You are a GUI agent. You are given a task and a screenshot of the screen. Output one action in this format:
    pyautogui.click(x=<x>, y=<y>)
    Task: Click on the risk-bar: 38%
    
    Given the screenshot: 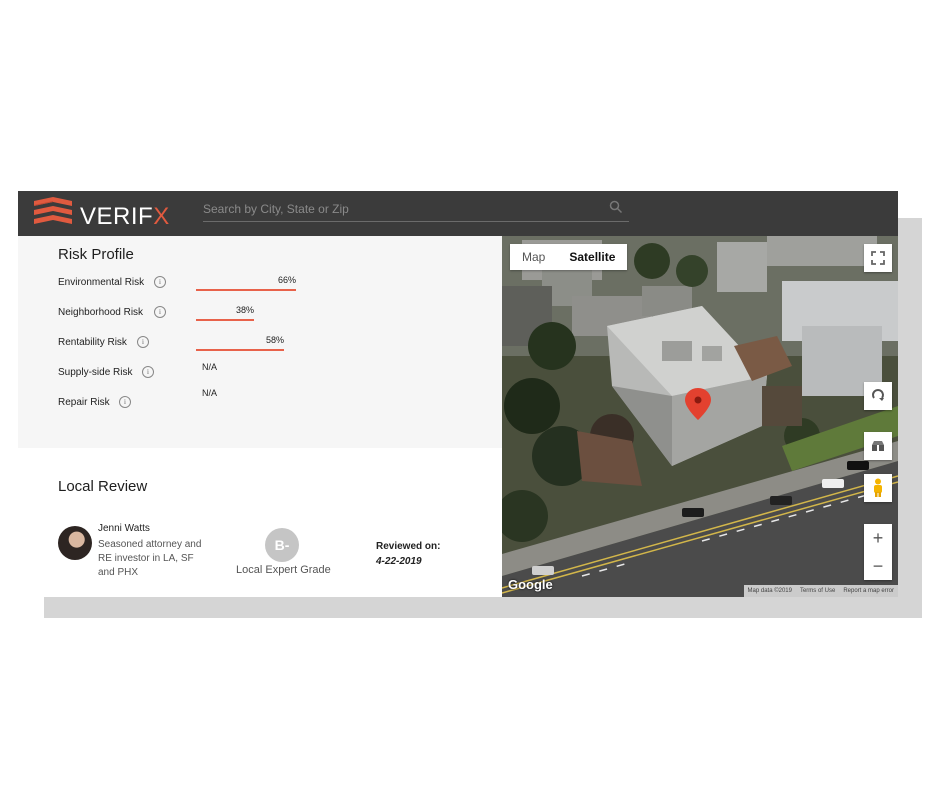 What is the action you would take?
    pyautogui.click(x=272, y=313)
    